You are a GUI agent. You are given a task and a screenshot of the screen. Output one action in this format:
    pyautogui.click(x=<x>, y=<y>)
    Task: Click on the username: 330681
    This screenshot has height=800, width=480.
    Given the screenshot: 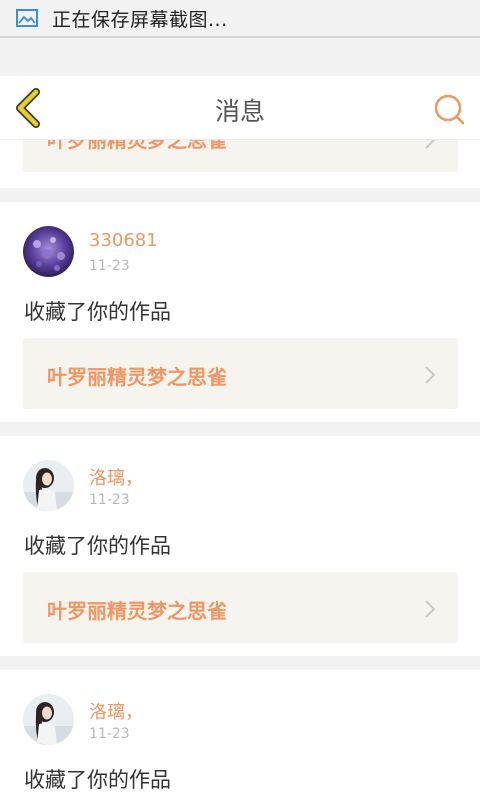 What is the action you would take?
    pyautogui.click(x=123, y=240)
    